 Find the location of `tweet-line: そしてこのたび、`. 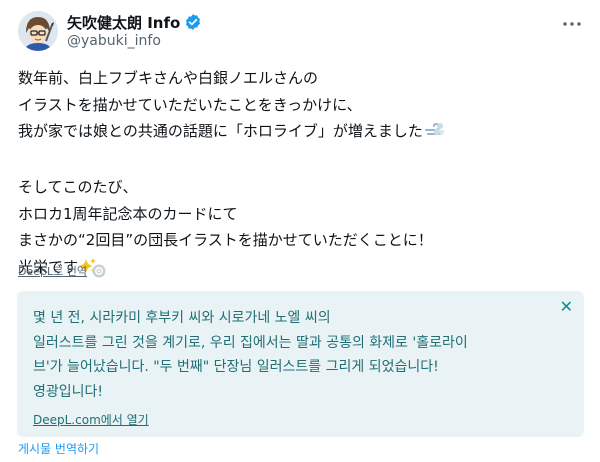

tweet-line: そしてこのたび、 is located at coordinates (78, 187).